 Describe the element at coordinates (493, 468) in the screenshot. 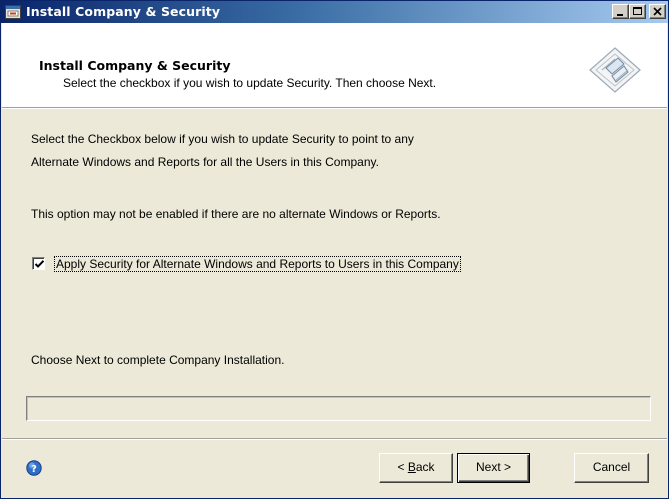

I see `next-button: Next >` at that location.